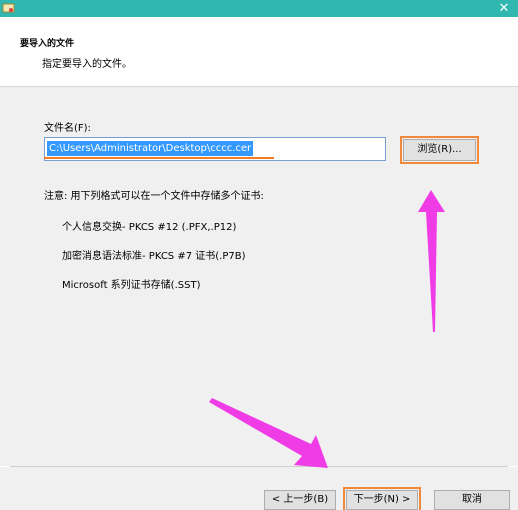 This screenshot has width=518, height=510. I want to click on close-icon: ✕, so click(504, 8).